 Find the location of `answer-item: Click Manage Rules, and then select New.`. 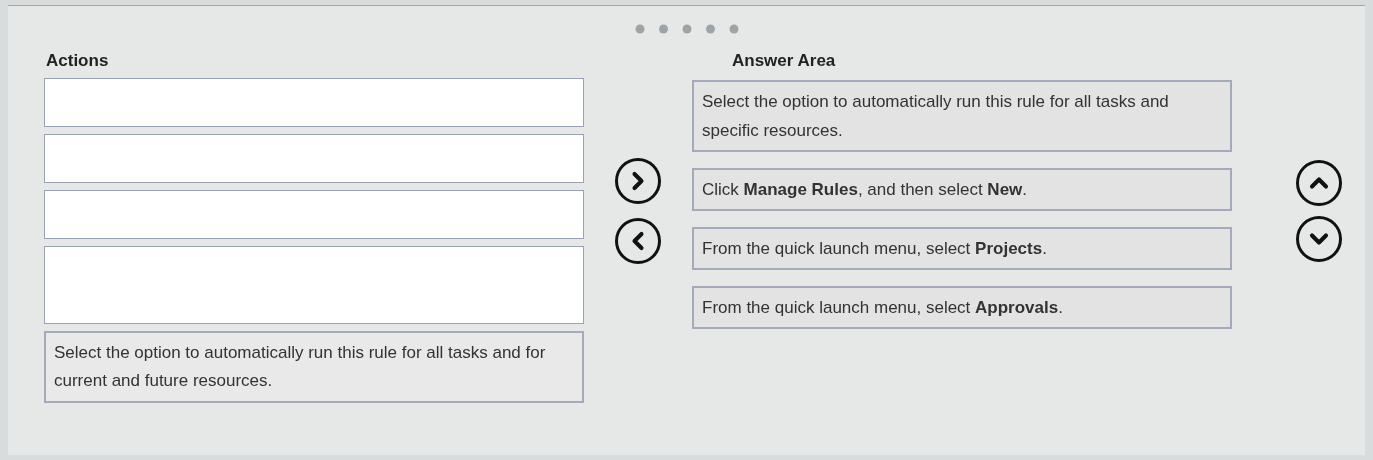

answer-item: Click Manage Rules, and then select New. is located at coordinates (962, 189).